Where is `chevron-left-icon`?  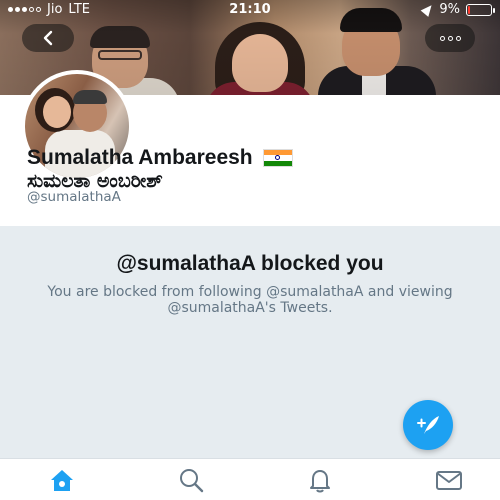
chevron-left-icon is located at coordinates (48, 38).